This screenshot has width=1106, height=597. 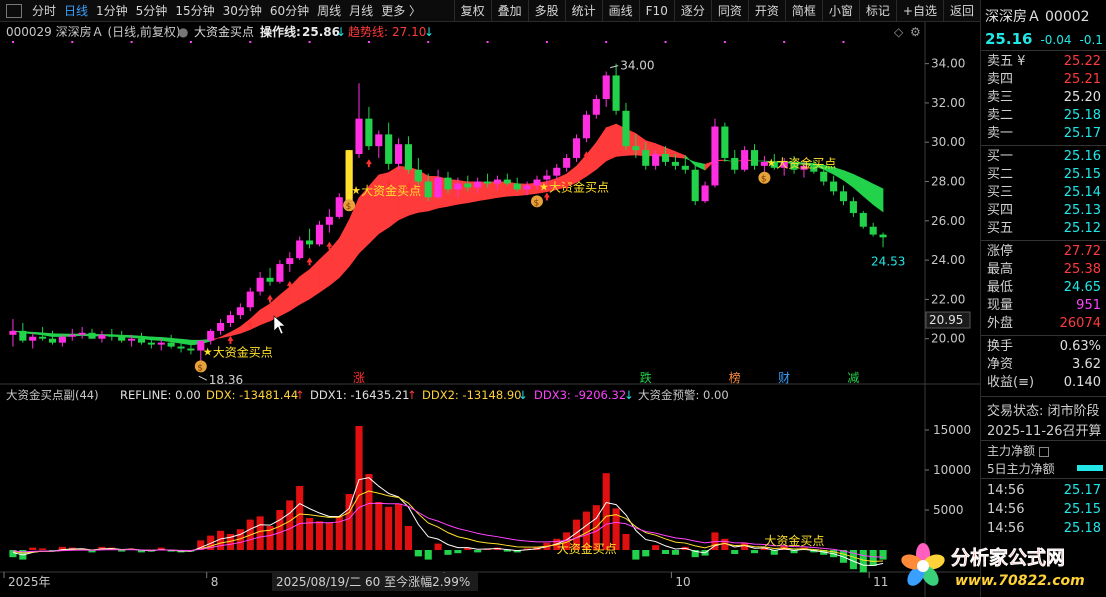 What do you see at coordinates (961, 11) in the screenshot?
I see `tool-button-13: 返回` at bounding box center [961, 11].